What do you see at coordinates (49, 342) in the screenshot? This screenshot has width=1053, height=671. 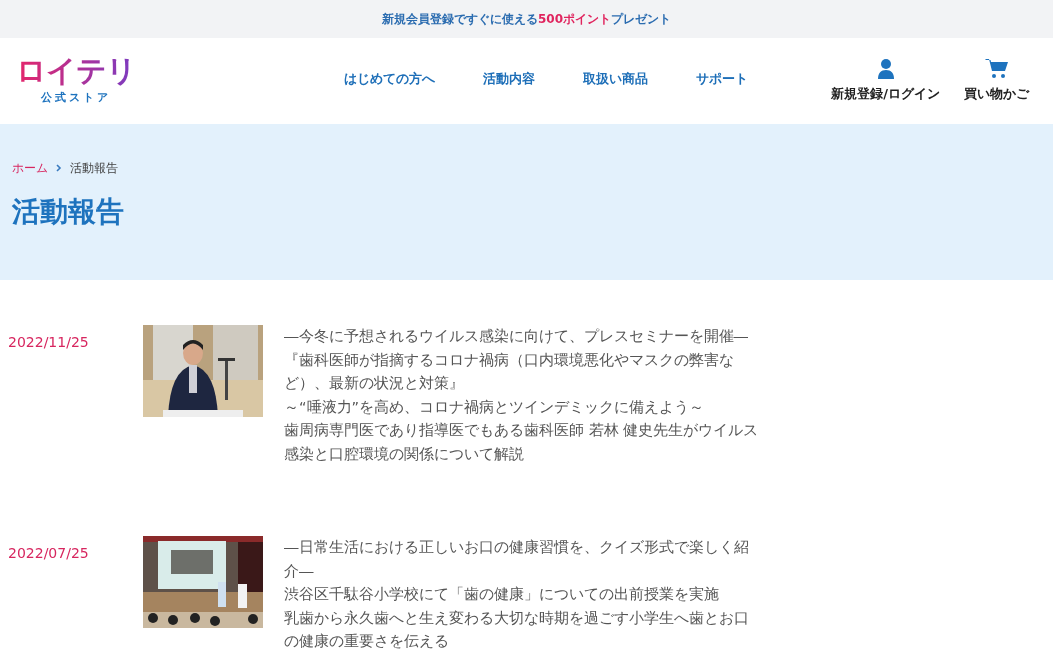 I see `article-date: 2022/11/25` at bounding box center [49, 342].